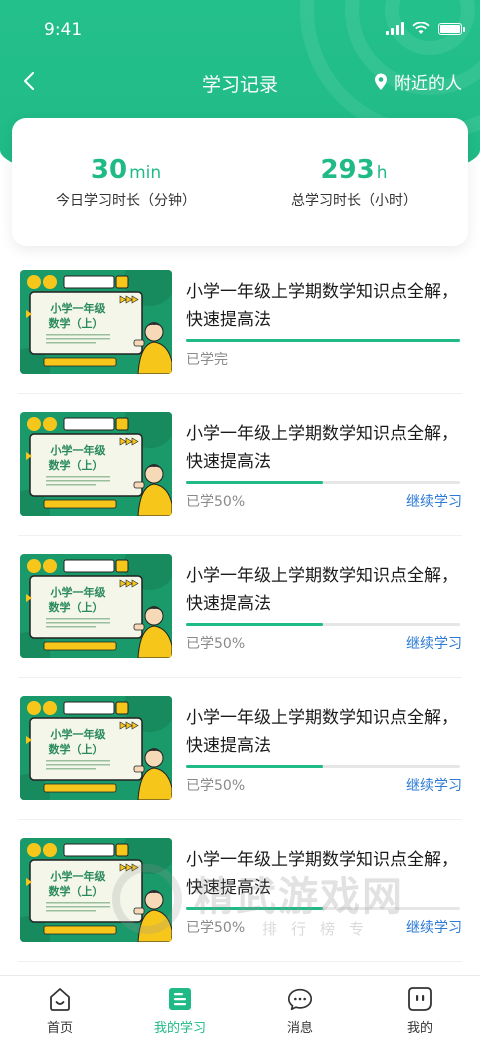 Image resolution: width=480 pixels, height=1039 pixels. I want to click on tab-profile: 我的, so click(420, 1007).